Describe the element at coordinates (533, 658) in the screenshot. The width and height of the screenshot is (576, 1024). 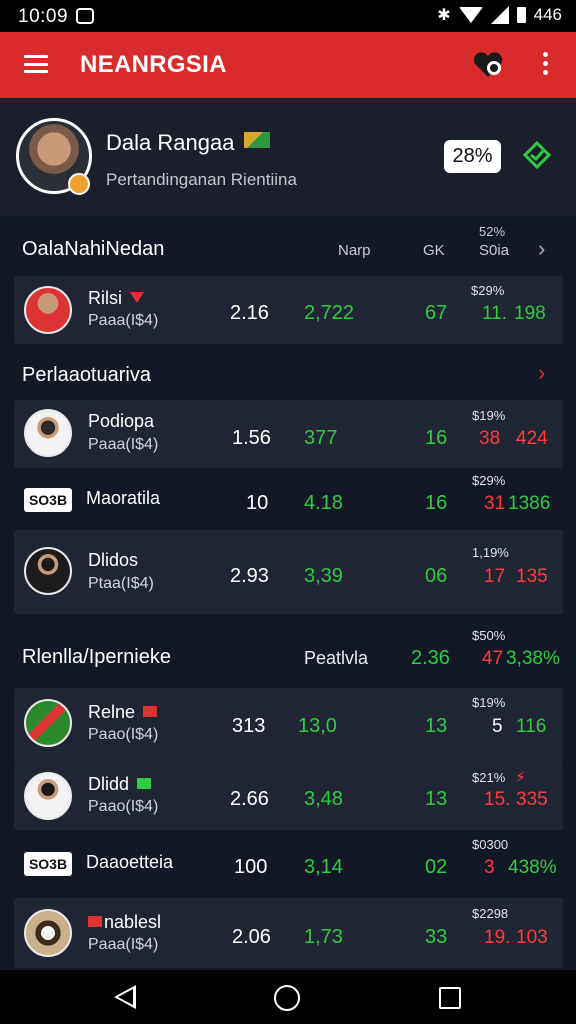
I see `section-3-col-b: 3,38%` at that location.